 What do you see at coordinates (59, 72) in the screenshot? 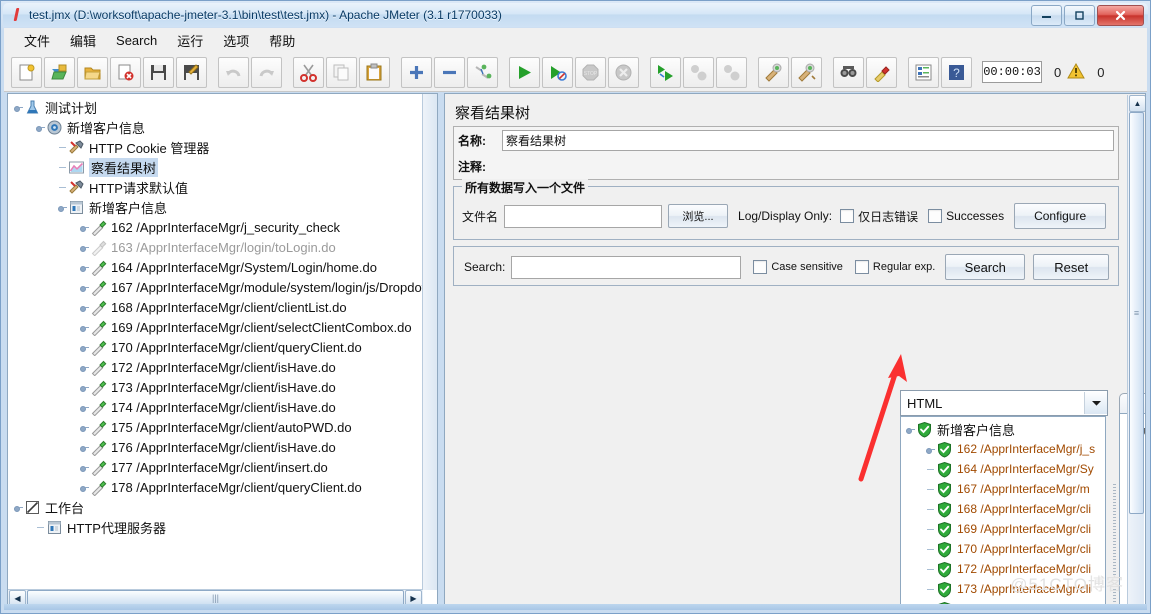
I see `templates-icon` at bounding box center [59, 72].